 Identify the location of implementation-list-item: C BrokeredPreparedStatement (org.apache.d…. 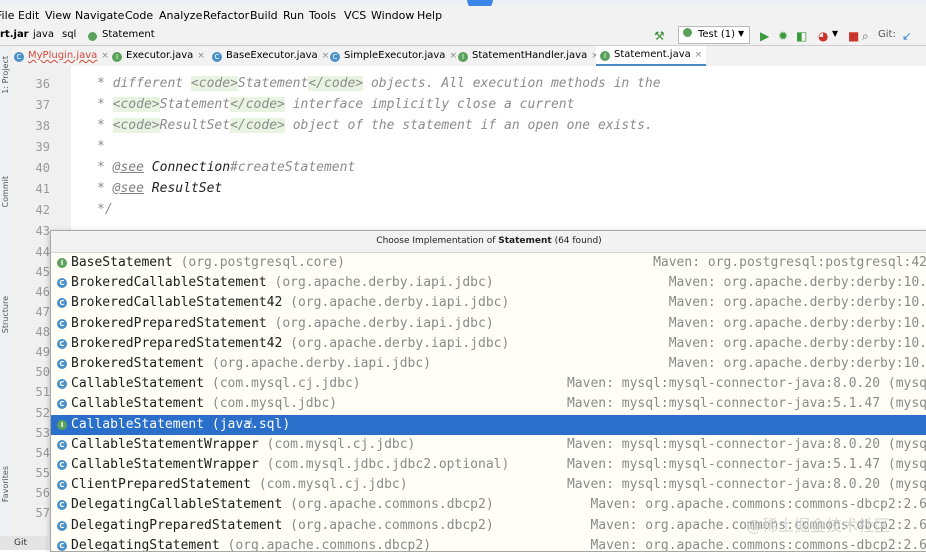
(488, 324).